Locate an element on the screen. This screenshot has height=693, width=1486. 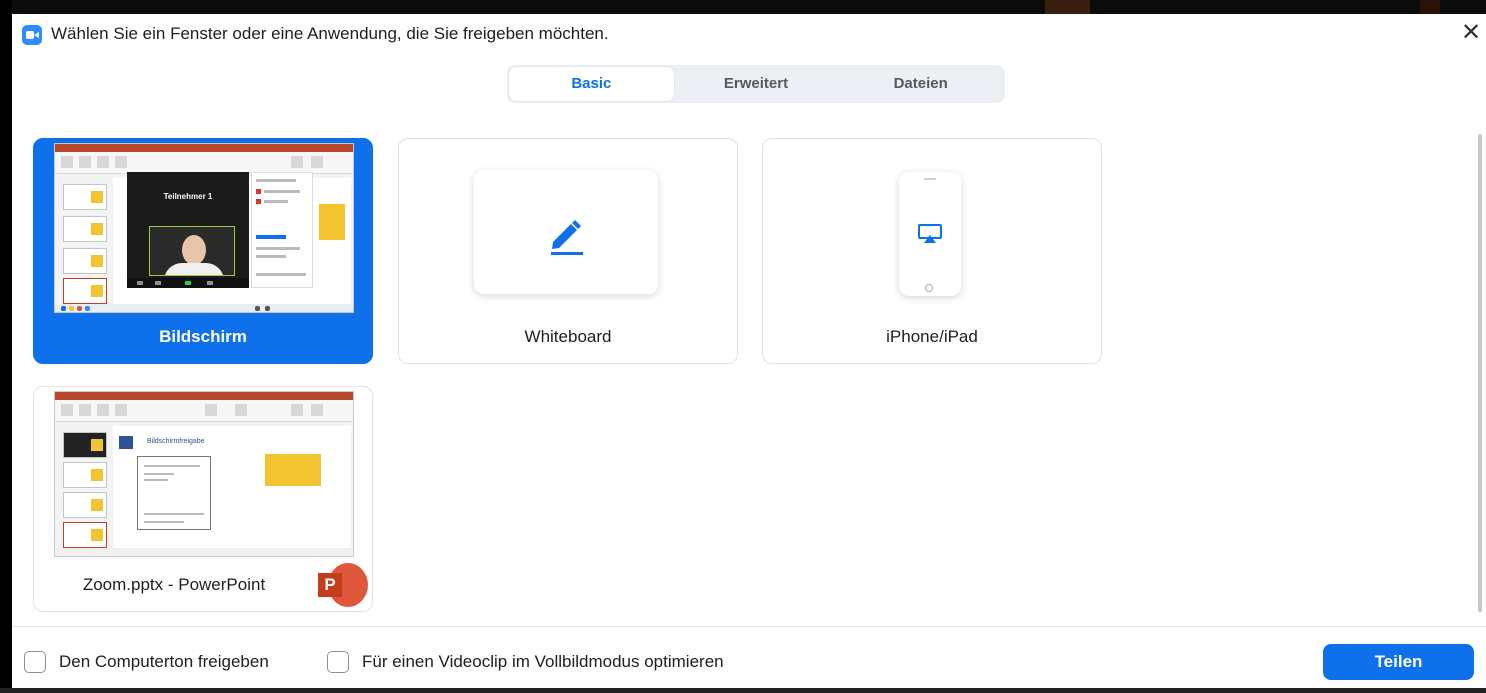
share-audio-checkbox is located at coordinates (35, 662).